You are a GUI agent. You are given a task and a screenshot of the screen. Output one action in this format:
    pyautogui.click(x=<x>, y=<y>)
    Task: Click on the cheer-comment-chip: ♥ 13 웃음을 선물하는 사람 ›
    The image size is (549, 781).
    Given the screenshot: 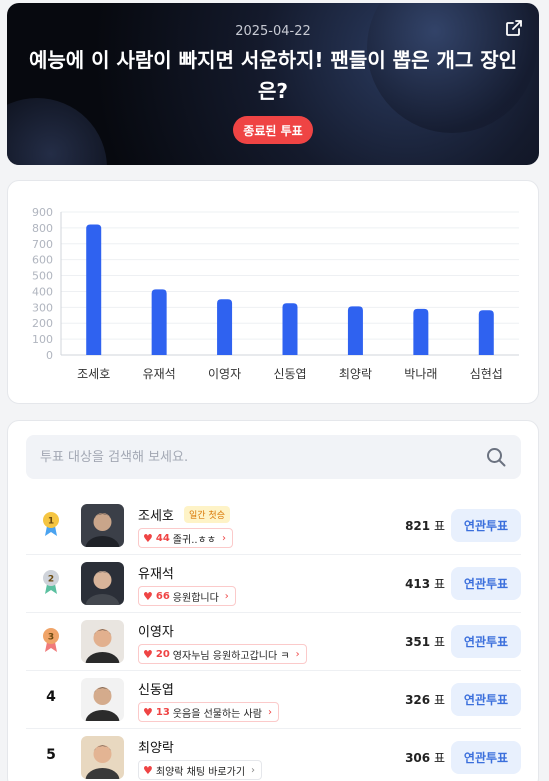 What is the action you would take?
    pyautogui.click(x=208, y=712)
    